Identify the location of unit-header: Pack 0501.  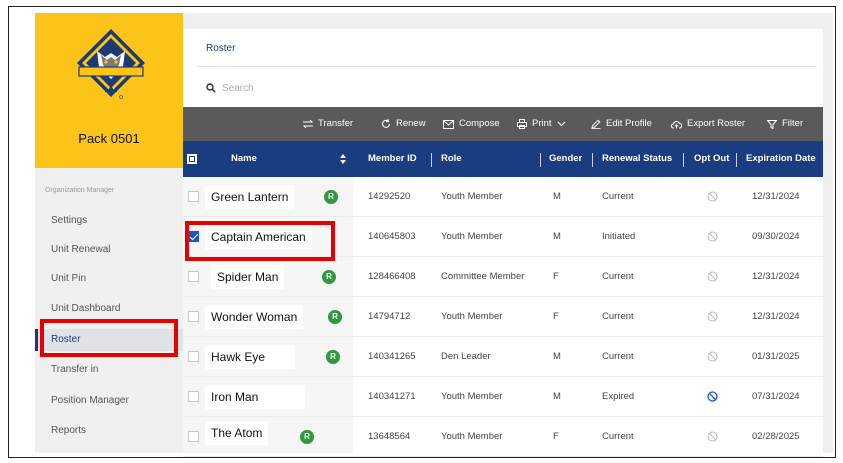
(109, 90).